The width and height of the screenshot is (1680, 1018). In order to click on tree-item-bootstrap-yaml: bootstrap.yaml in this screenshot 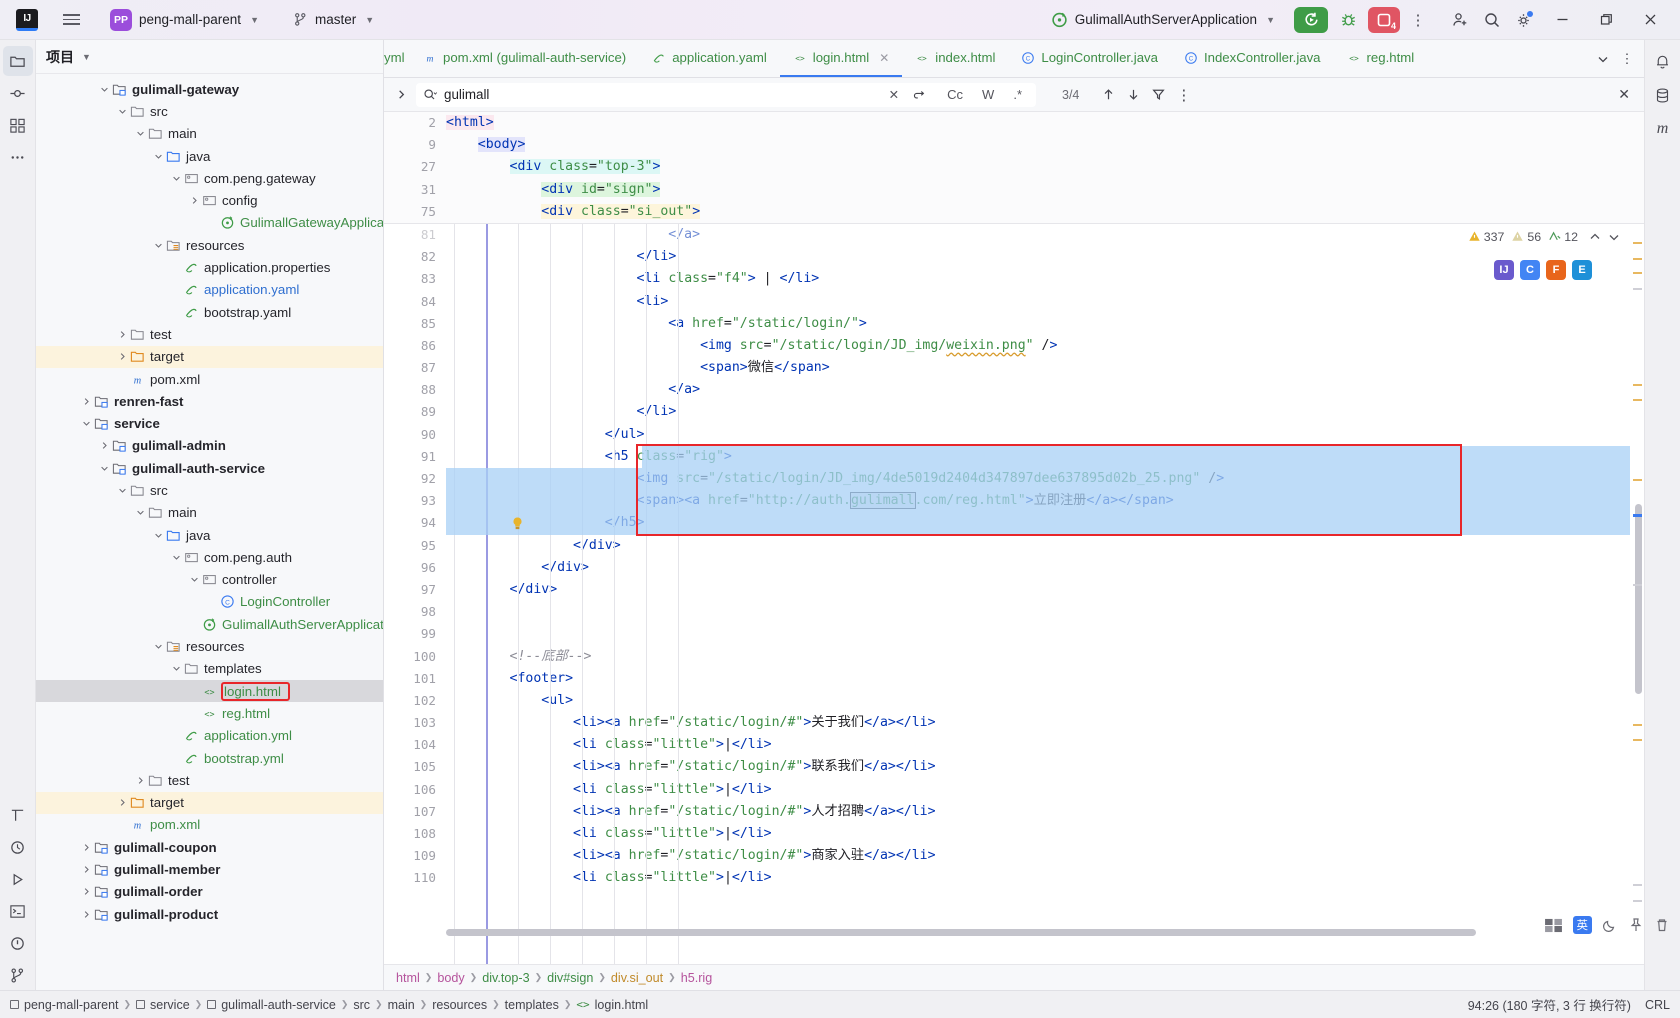, I will do `click(209, 312)`.